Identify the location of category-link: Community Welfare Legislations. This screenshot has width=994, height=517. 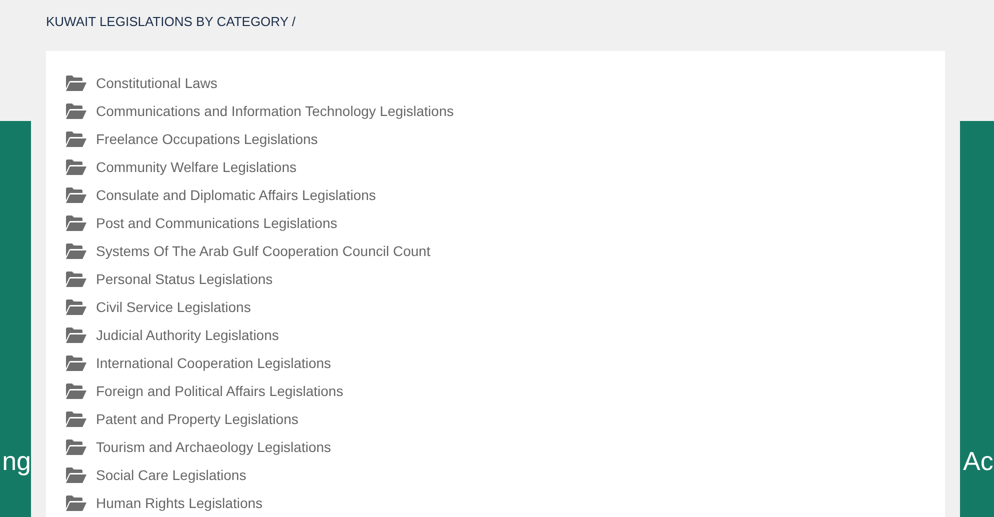
(180, 167).